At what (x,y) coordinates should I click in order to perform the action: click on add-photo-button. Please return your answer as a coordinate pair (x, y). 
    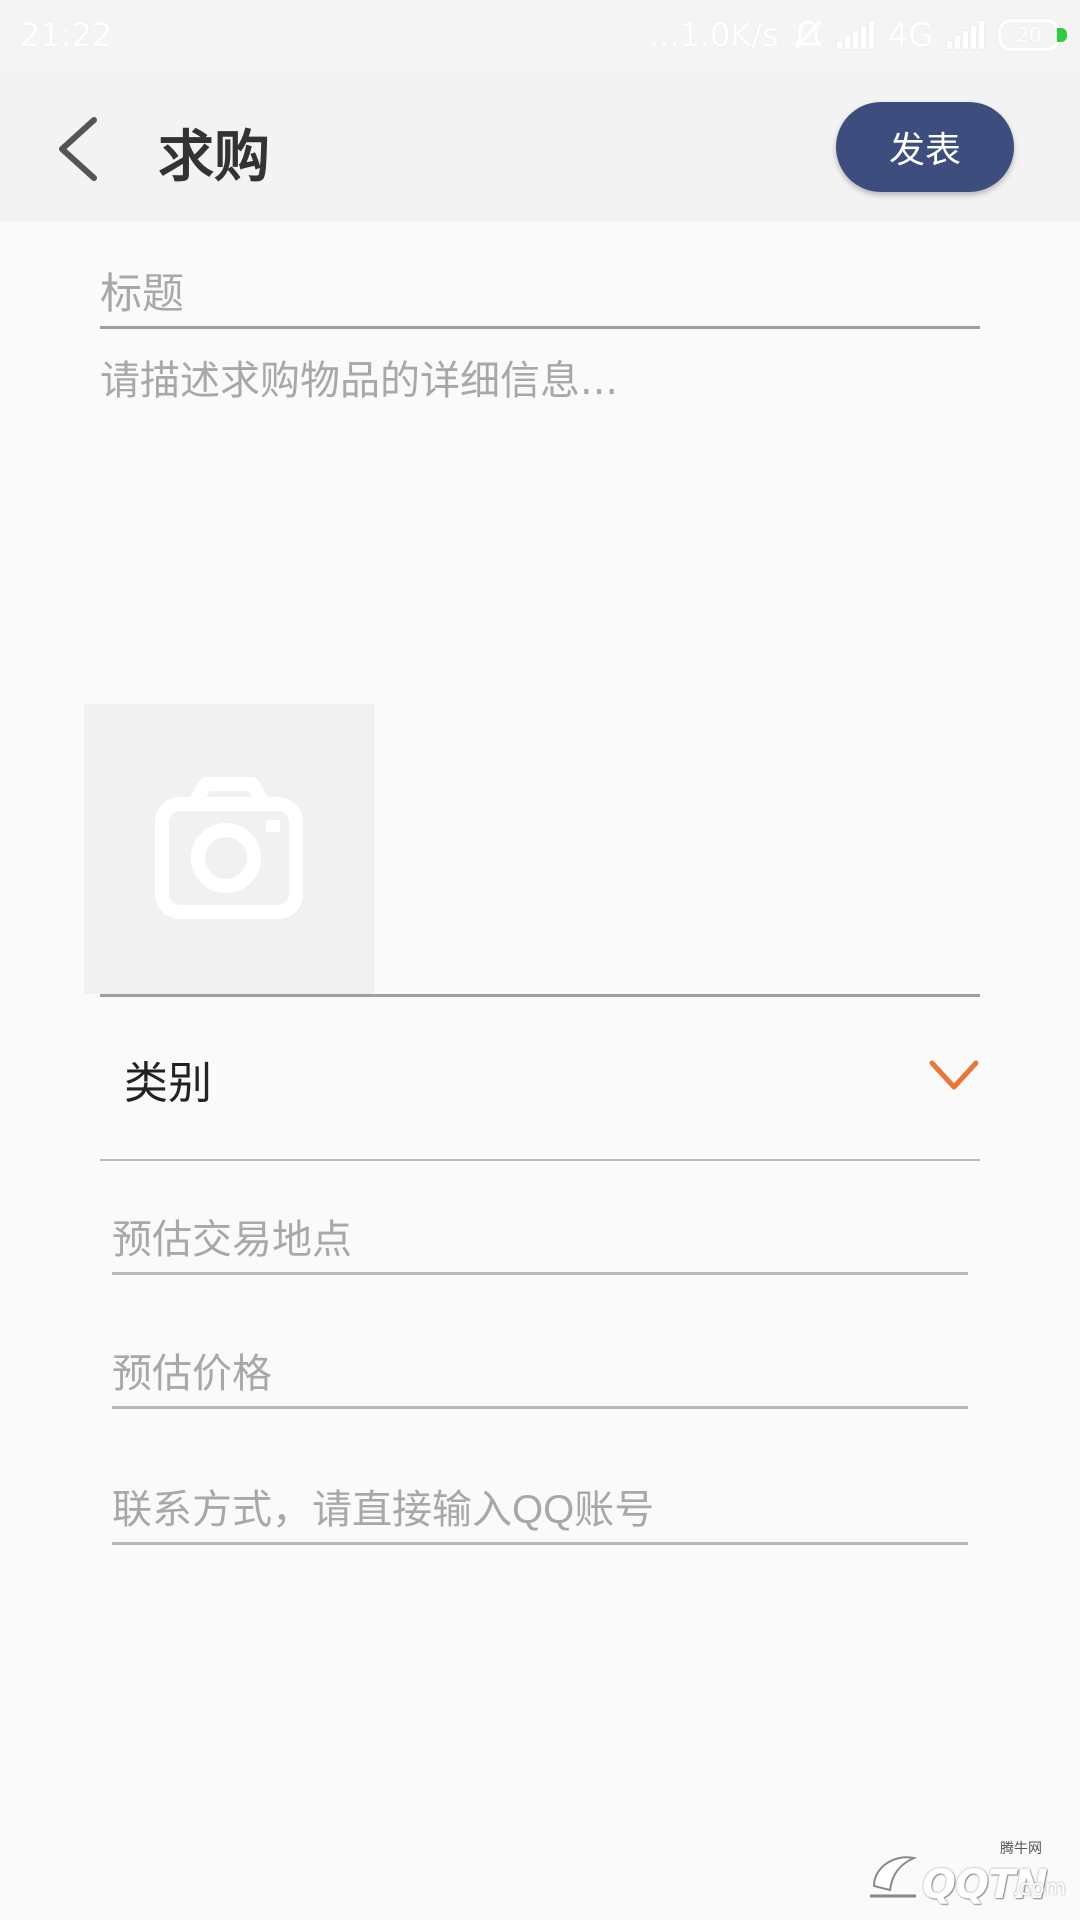
    Looking at the image, I should click on (229, 849).